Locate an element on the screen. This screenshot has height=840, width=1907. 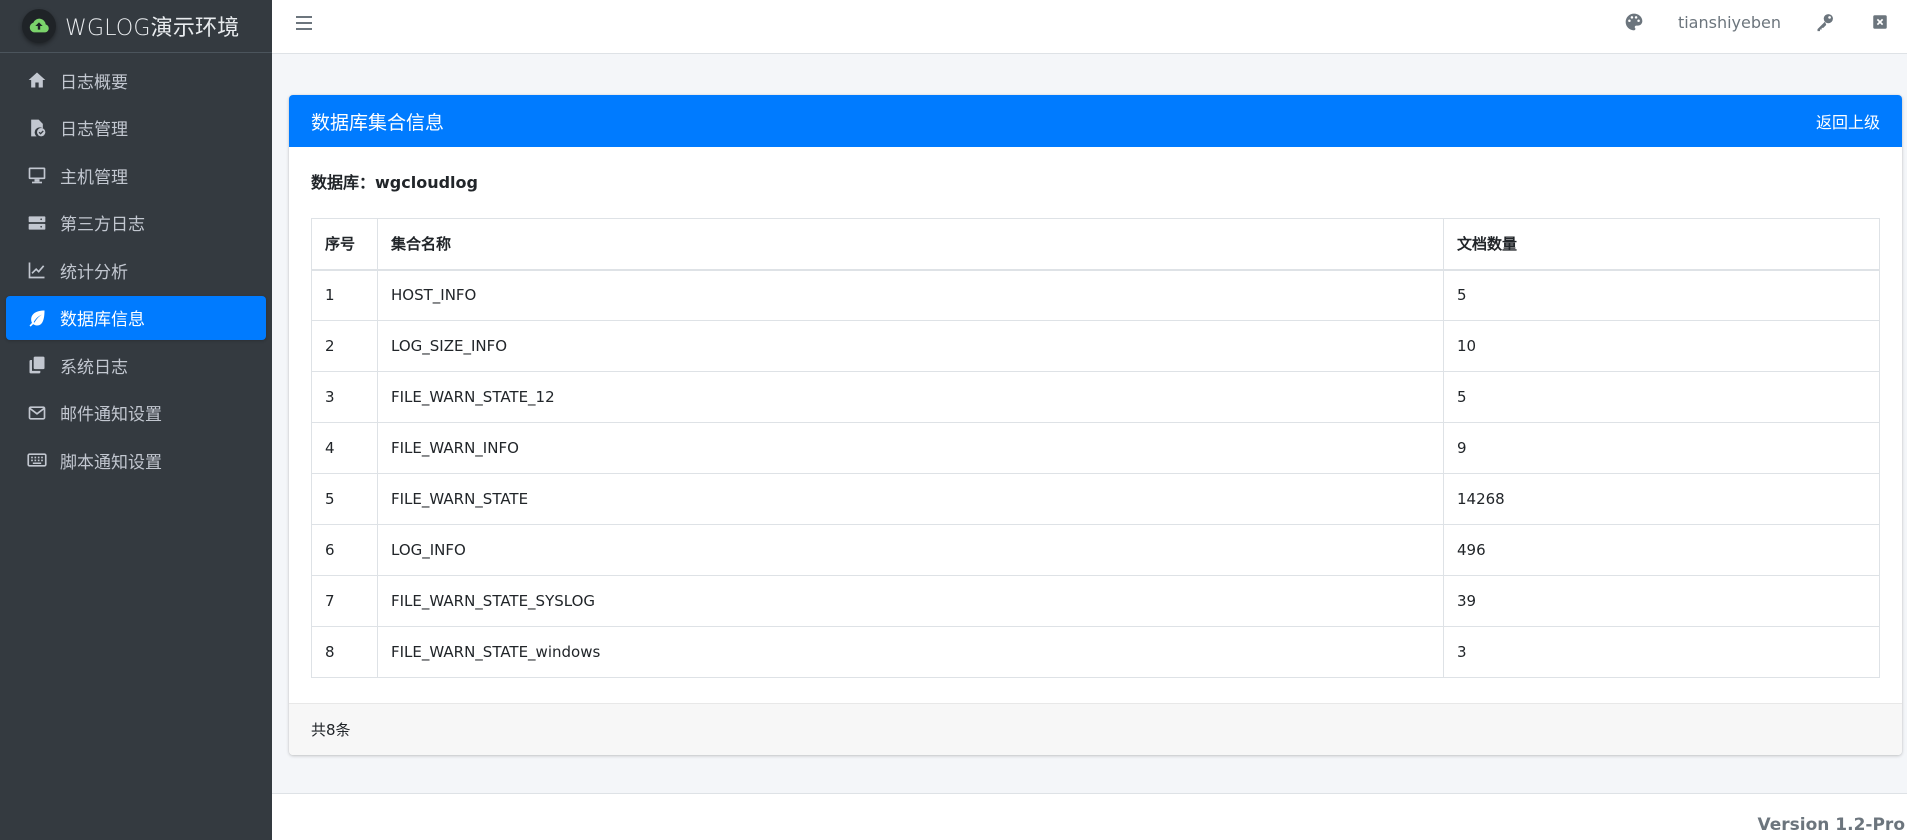
sidebar-item-label: 统计分析 is located at coordinates (94, 272).